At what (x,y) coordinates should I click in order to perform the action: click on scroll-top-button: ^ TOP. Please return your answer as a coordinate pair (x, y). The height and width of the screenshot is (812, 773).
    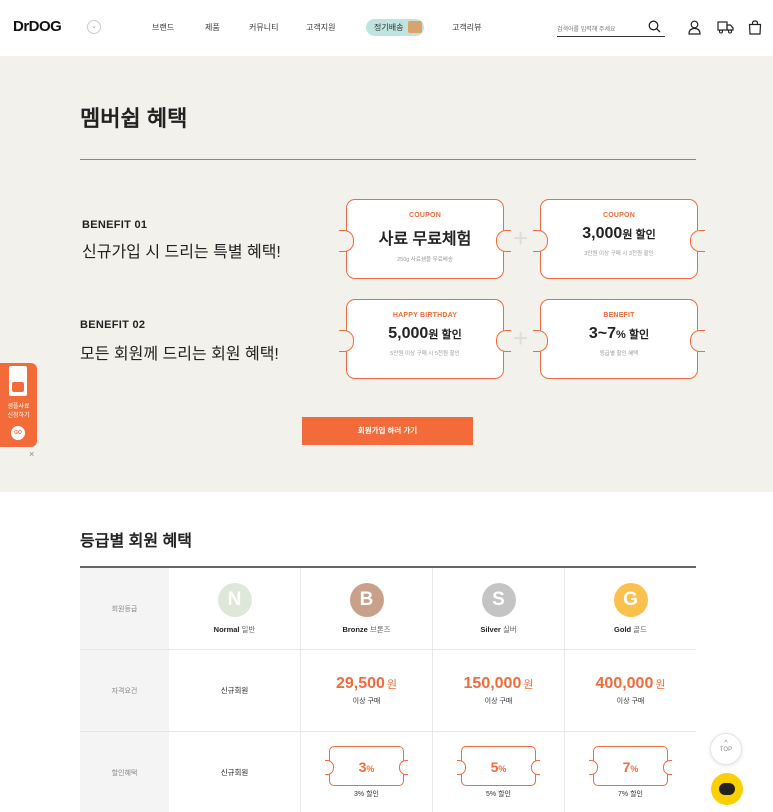
    Looking at the image, I should click on (726, 749).